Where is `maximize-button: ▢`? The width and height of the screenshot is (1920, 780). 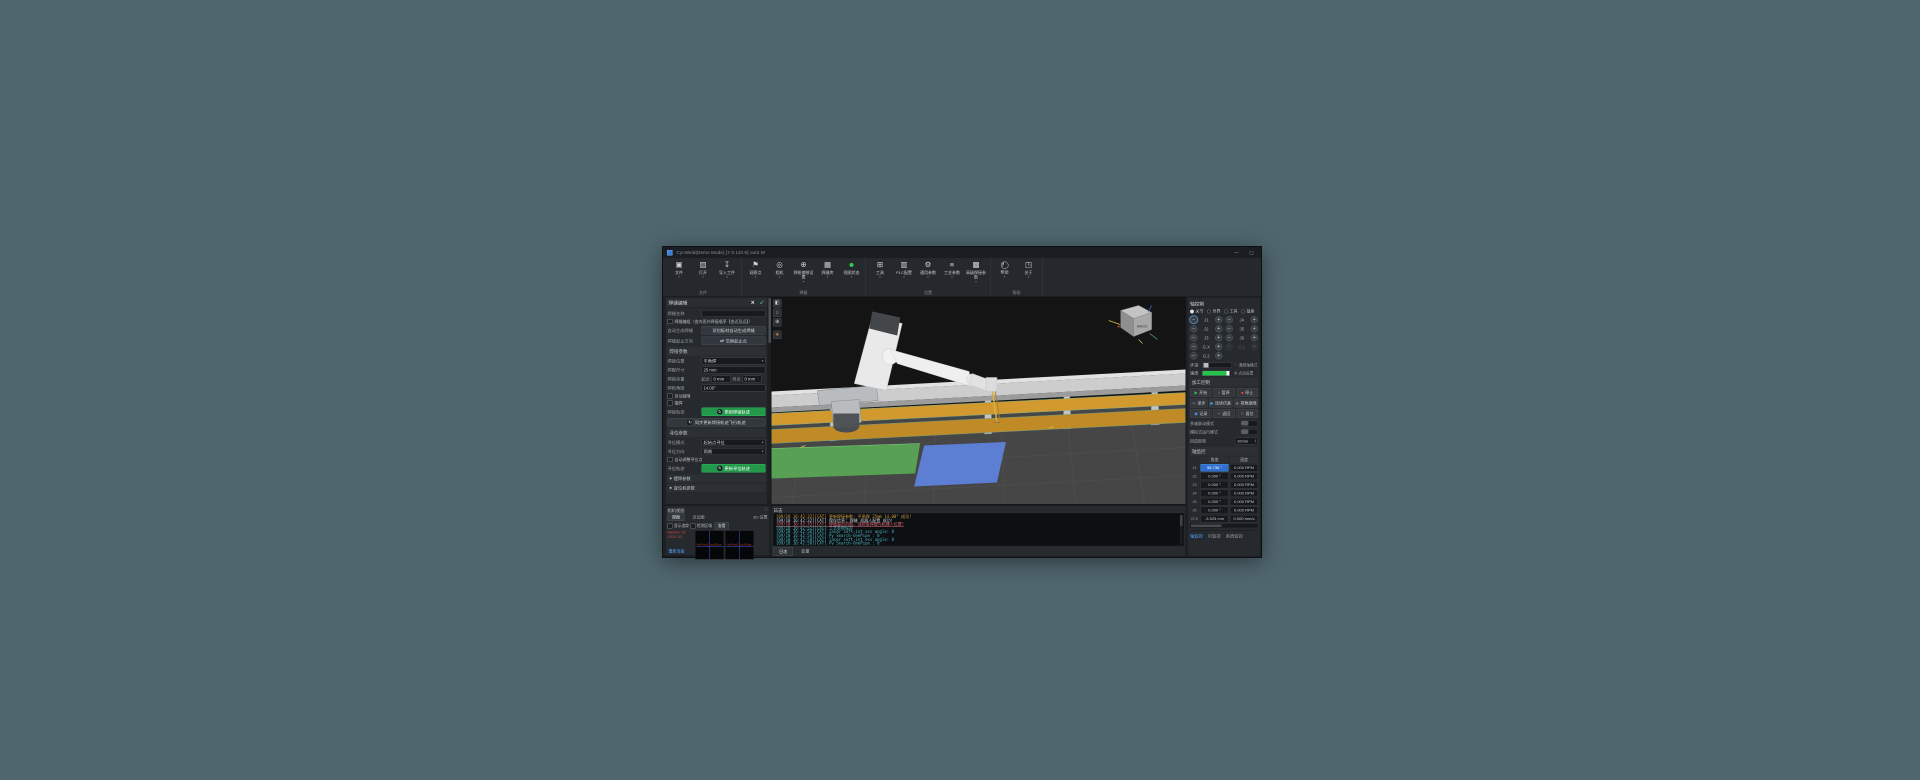 maximize-button: ▢ is located at coordinates (1251, 253).